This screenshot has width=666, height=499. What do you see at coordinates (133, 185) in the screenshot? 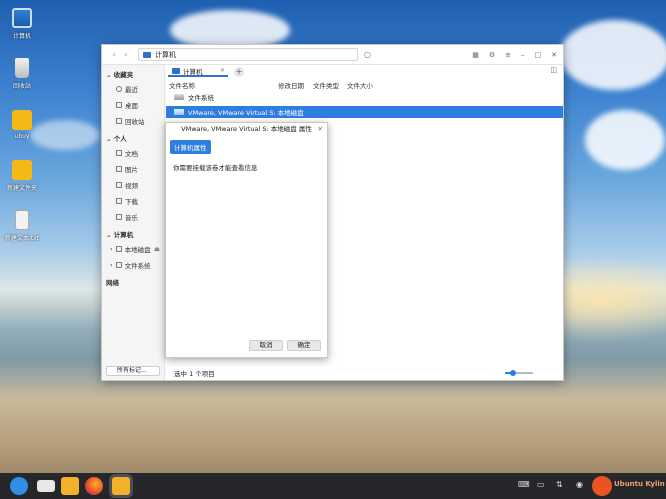
I see `sidebar-item-videos: 视频` at bounding box center [133, 185].